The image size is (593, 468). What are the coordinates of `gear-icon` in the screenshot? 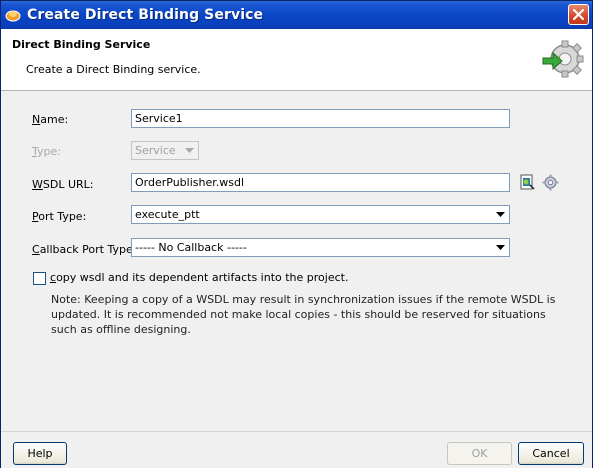 It's located at (550, 182).